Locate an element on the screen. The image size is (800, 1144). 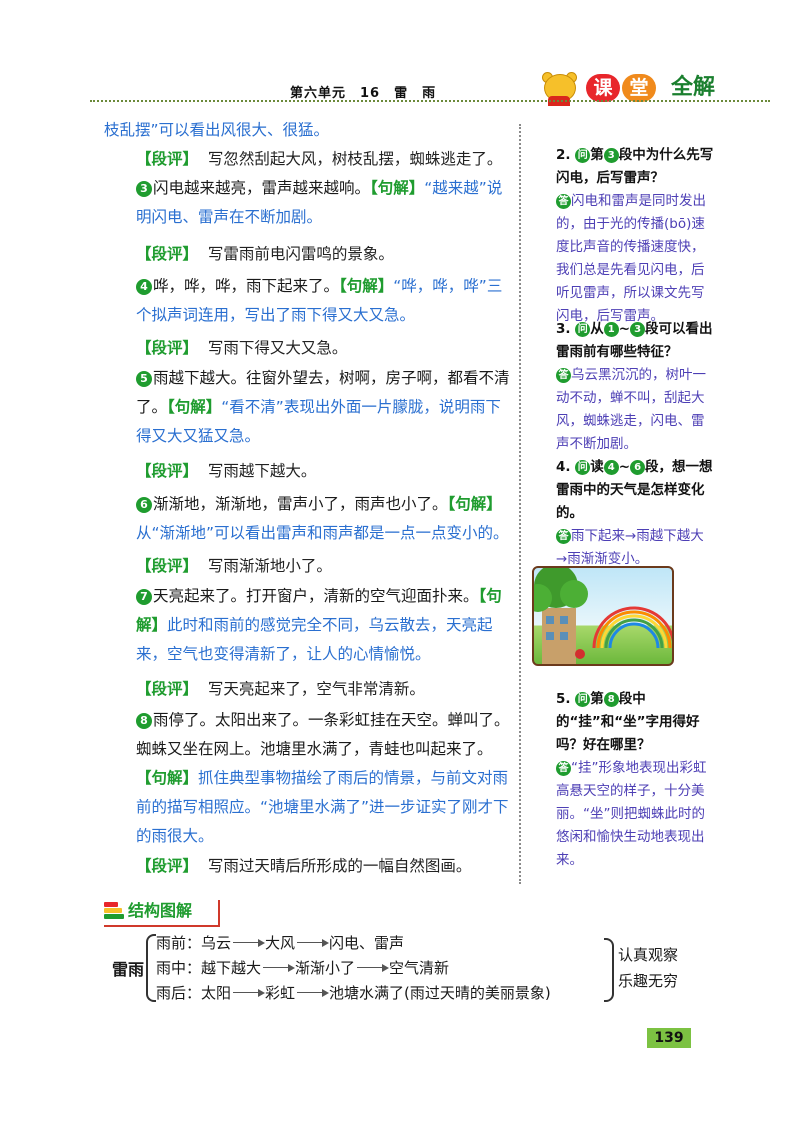
diagram-conclusion-2: 乐趣无穷 is located at coordinates (648, 981).